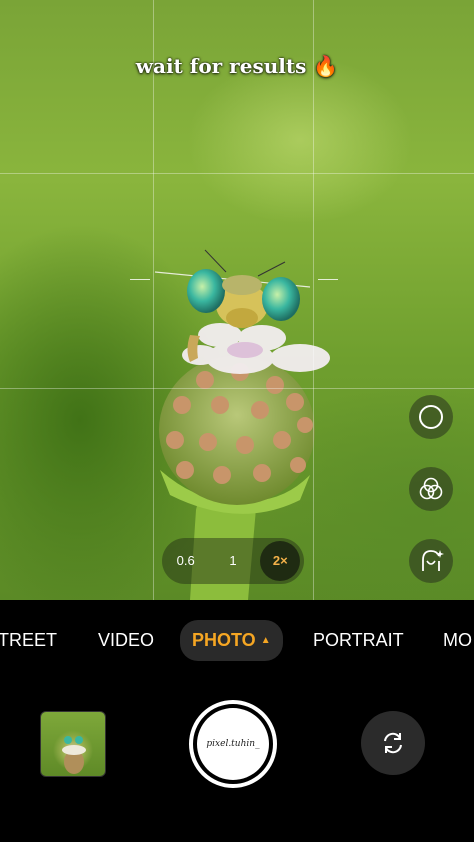  I want to click on filters-button, so click(431, 489).